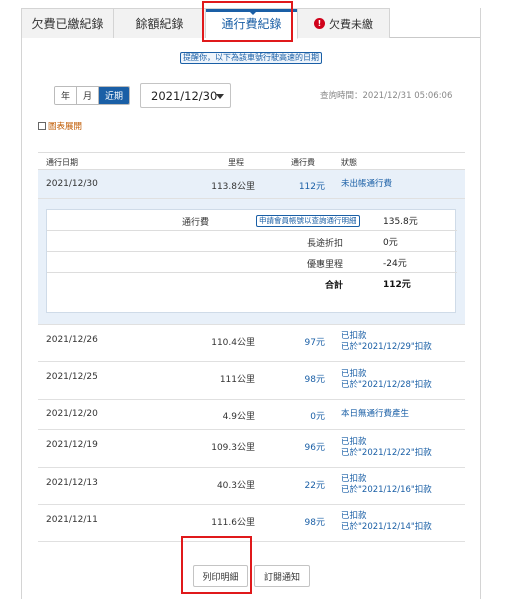 This screenshot has height=599, width=532. I want to click on detail-free-label: 優惠里程, so click(324, 265).